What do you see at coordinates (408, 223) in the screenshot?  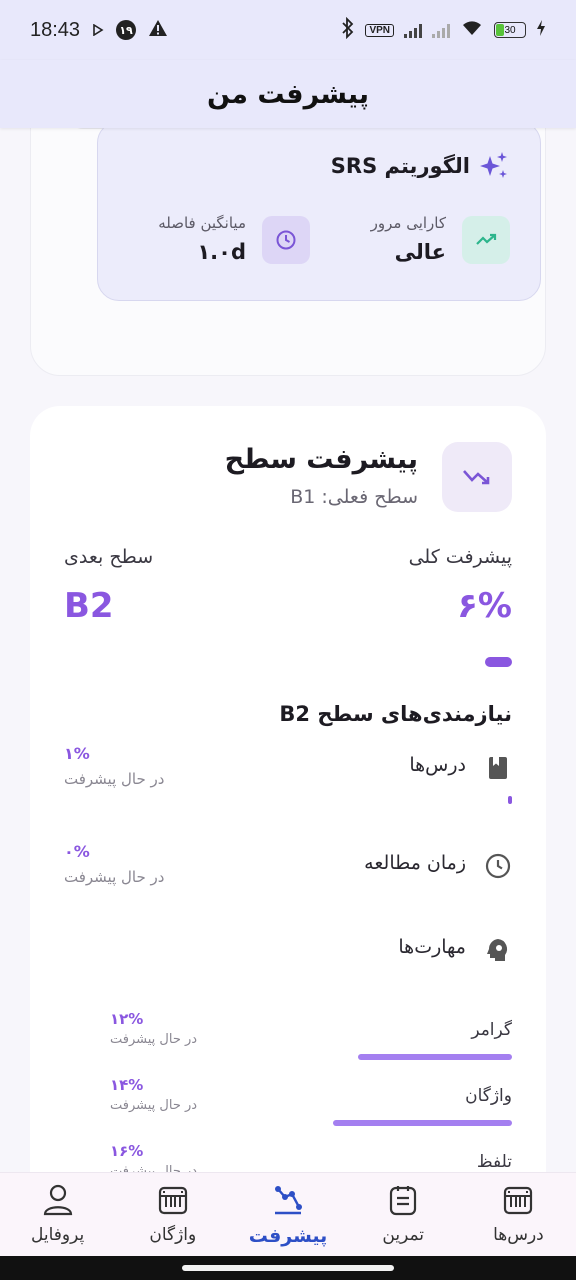 I see `review-efficiency-label: کارایی مرور` at bounding box center [408, 223].